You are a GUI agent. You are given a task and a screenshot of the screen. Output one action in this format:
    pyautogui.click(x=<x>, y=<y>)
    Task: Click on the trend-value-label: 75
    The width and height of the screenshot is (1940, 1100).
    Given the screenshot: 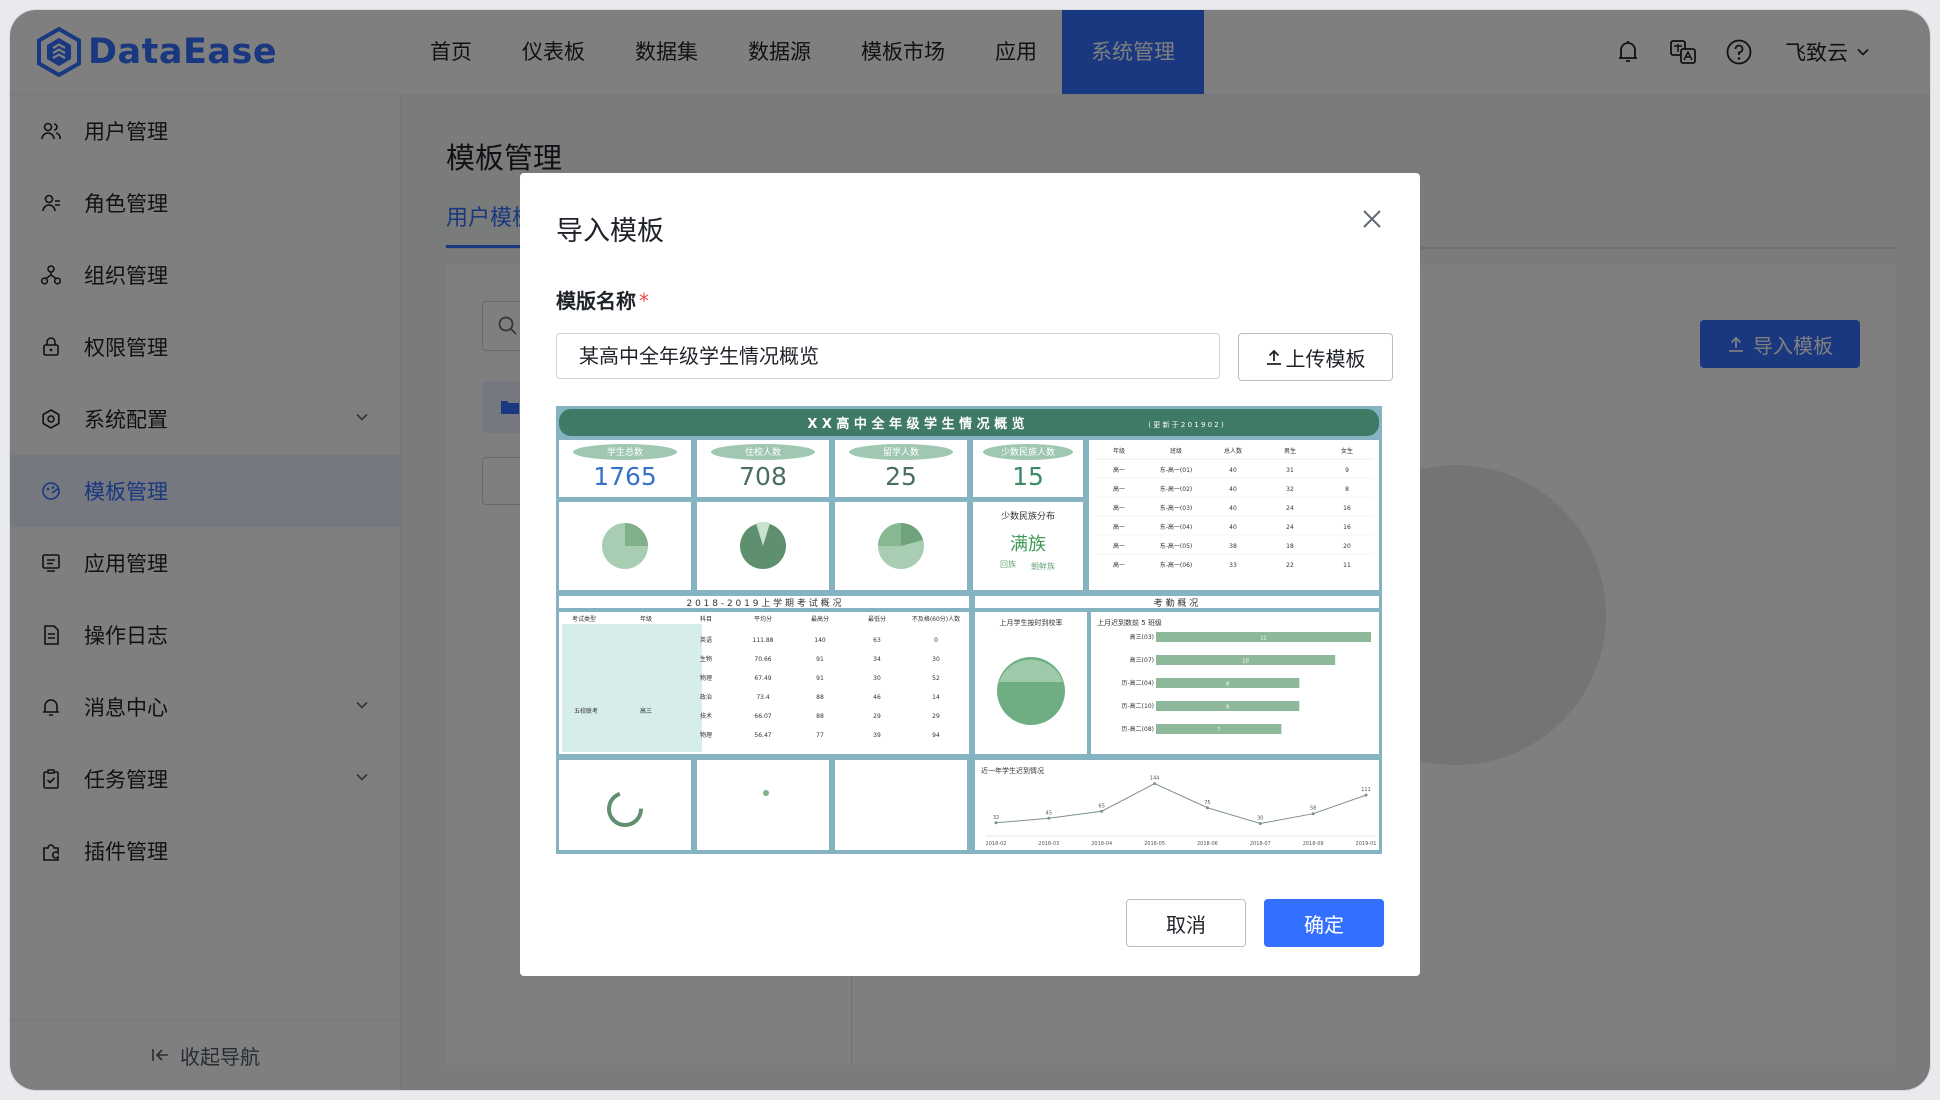 What is the action you would take?
    pyautogui.click(x=1207, y=803)
    